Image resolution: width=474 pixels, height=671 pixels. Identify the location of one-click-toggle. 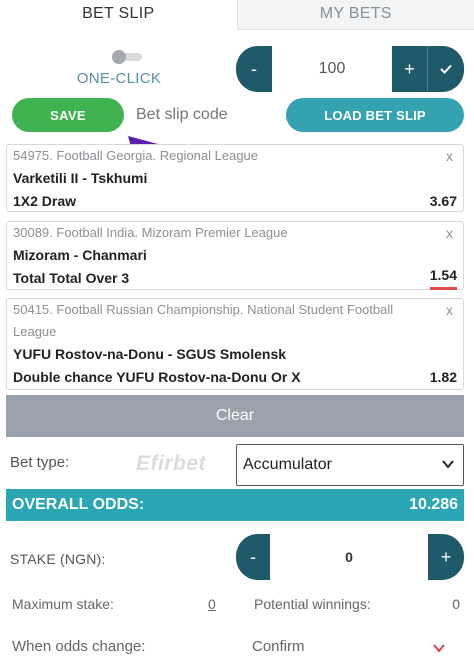
(127, 57).